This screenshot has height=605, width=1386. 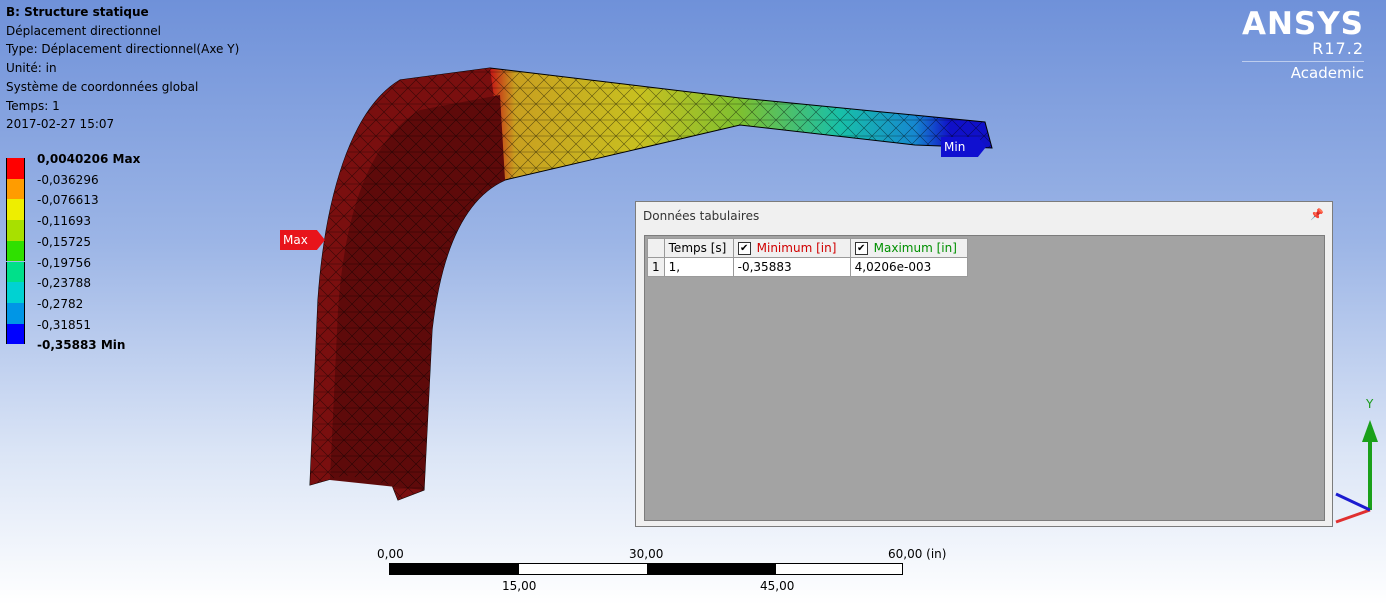 I want to click on legend-label: -0,11693, so click(x=64, y=221).